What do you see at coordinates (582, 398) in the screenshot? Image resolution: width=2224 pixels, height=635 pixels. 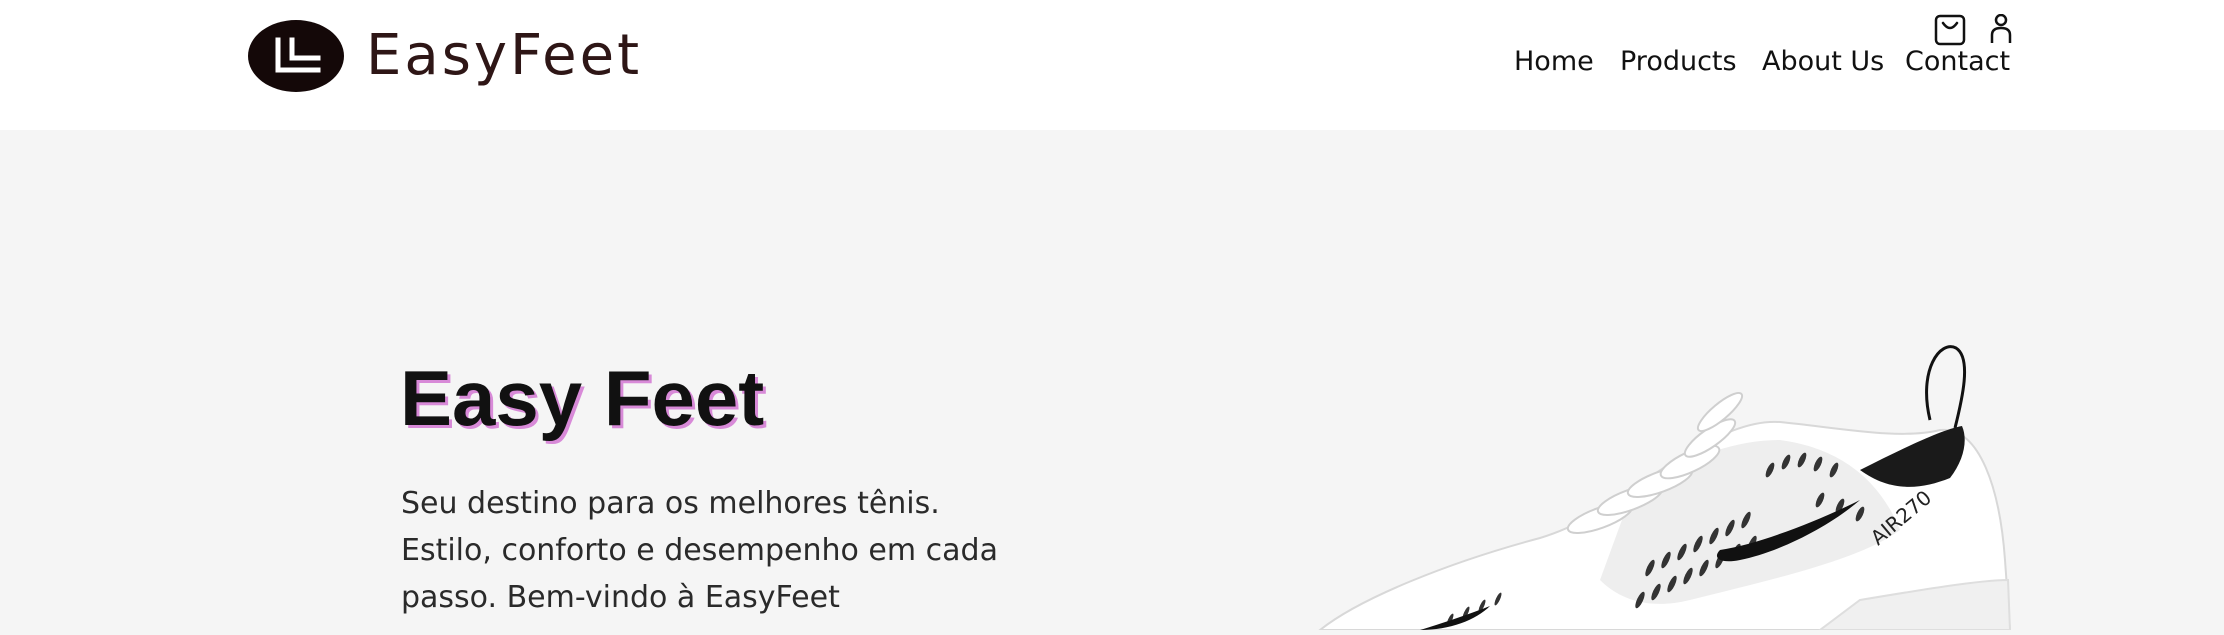 I see `hero-title: Easy Feet` at bounding box center [582, 398].